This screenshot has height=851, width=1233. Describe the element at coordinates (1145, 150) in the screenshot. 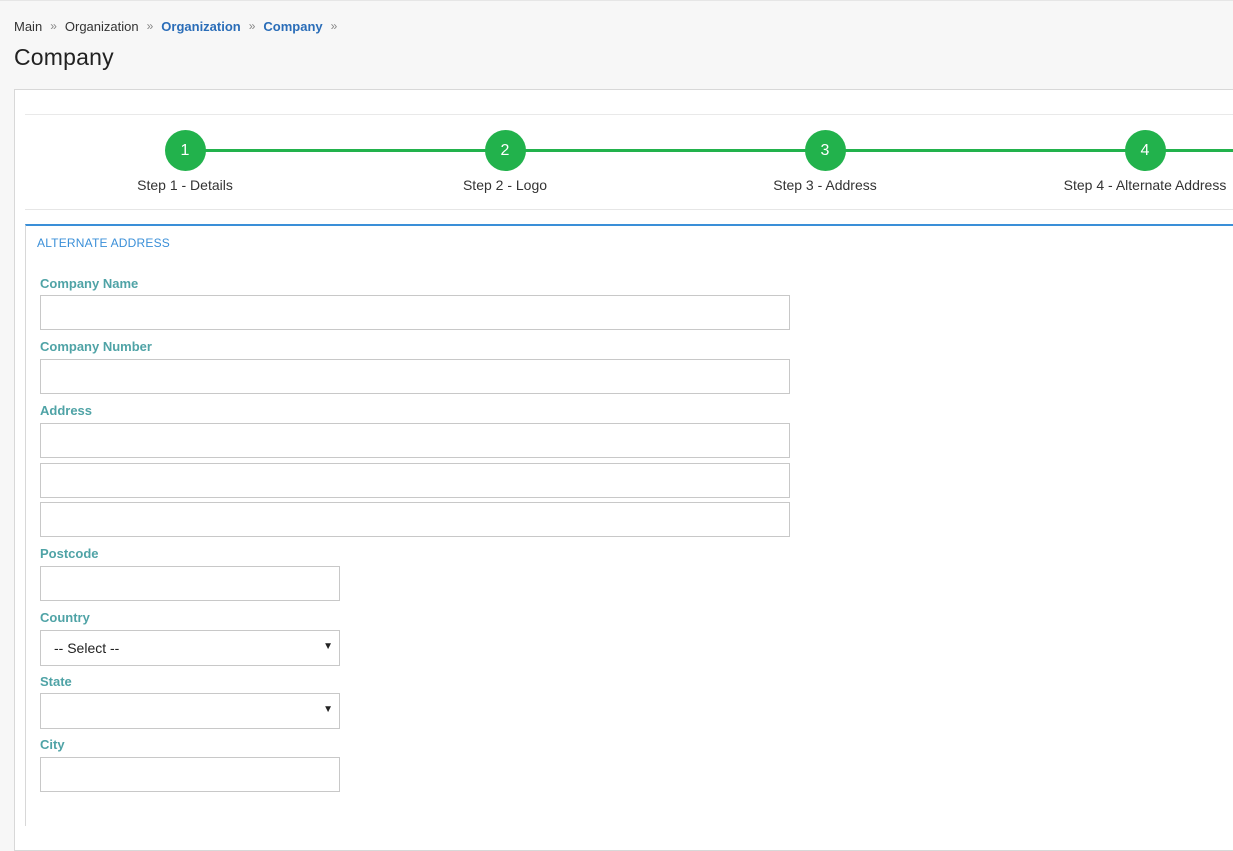

I see `step-number-circle: 4` at that location.